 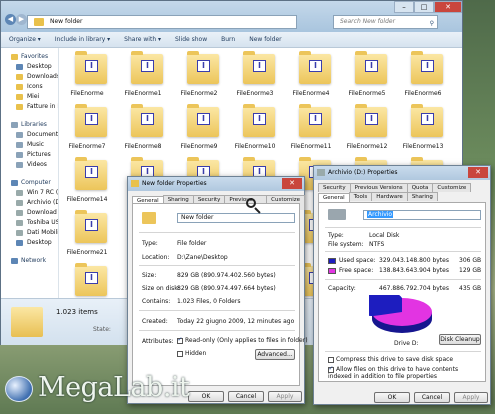 I want to click on sidebar-item: Videos, so click(x=29, y=165).